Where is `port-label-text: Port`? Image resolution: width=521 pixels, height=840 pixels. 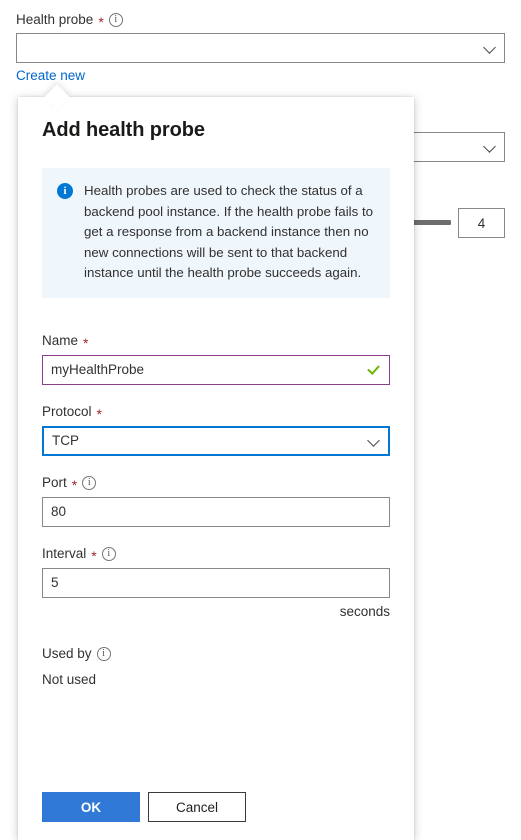 port-label-text: Port is located at coordinates (54, 482).